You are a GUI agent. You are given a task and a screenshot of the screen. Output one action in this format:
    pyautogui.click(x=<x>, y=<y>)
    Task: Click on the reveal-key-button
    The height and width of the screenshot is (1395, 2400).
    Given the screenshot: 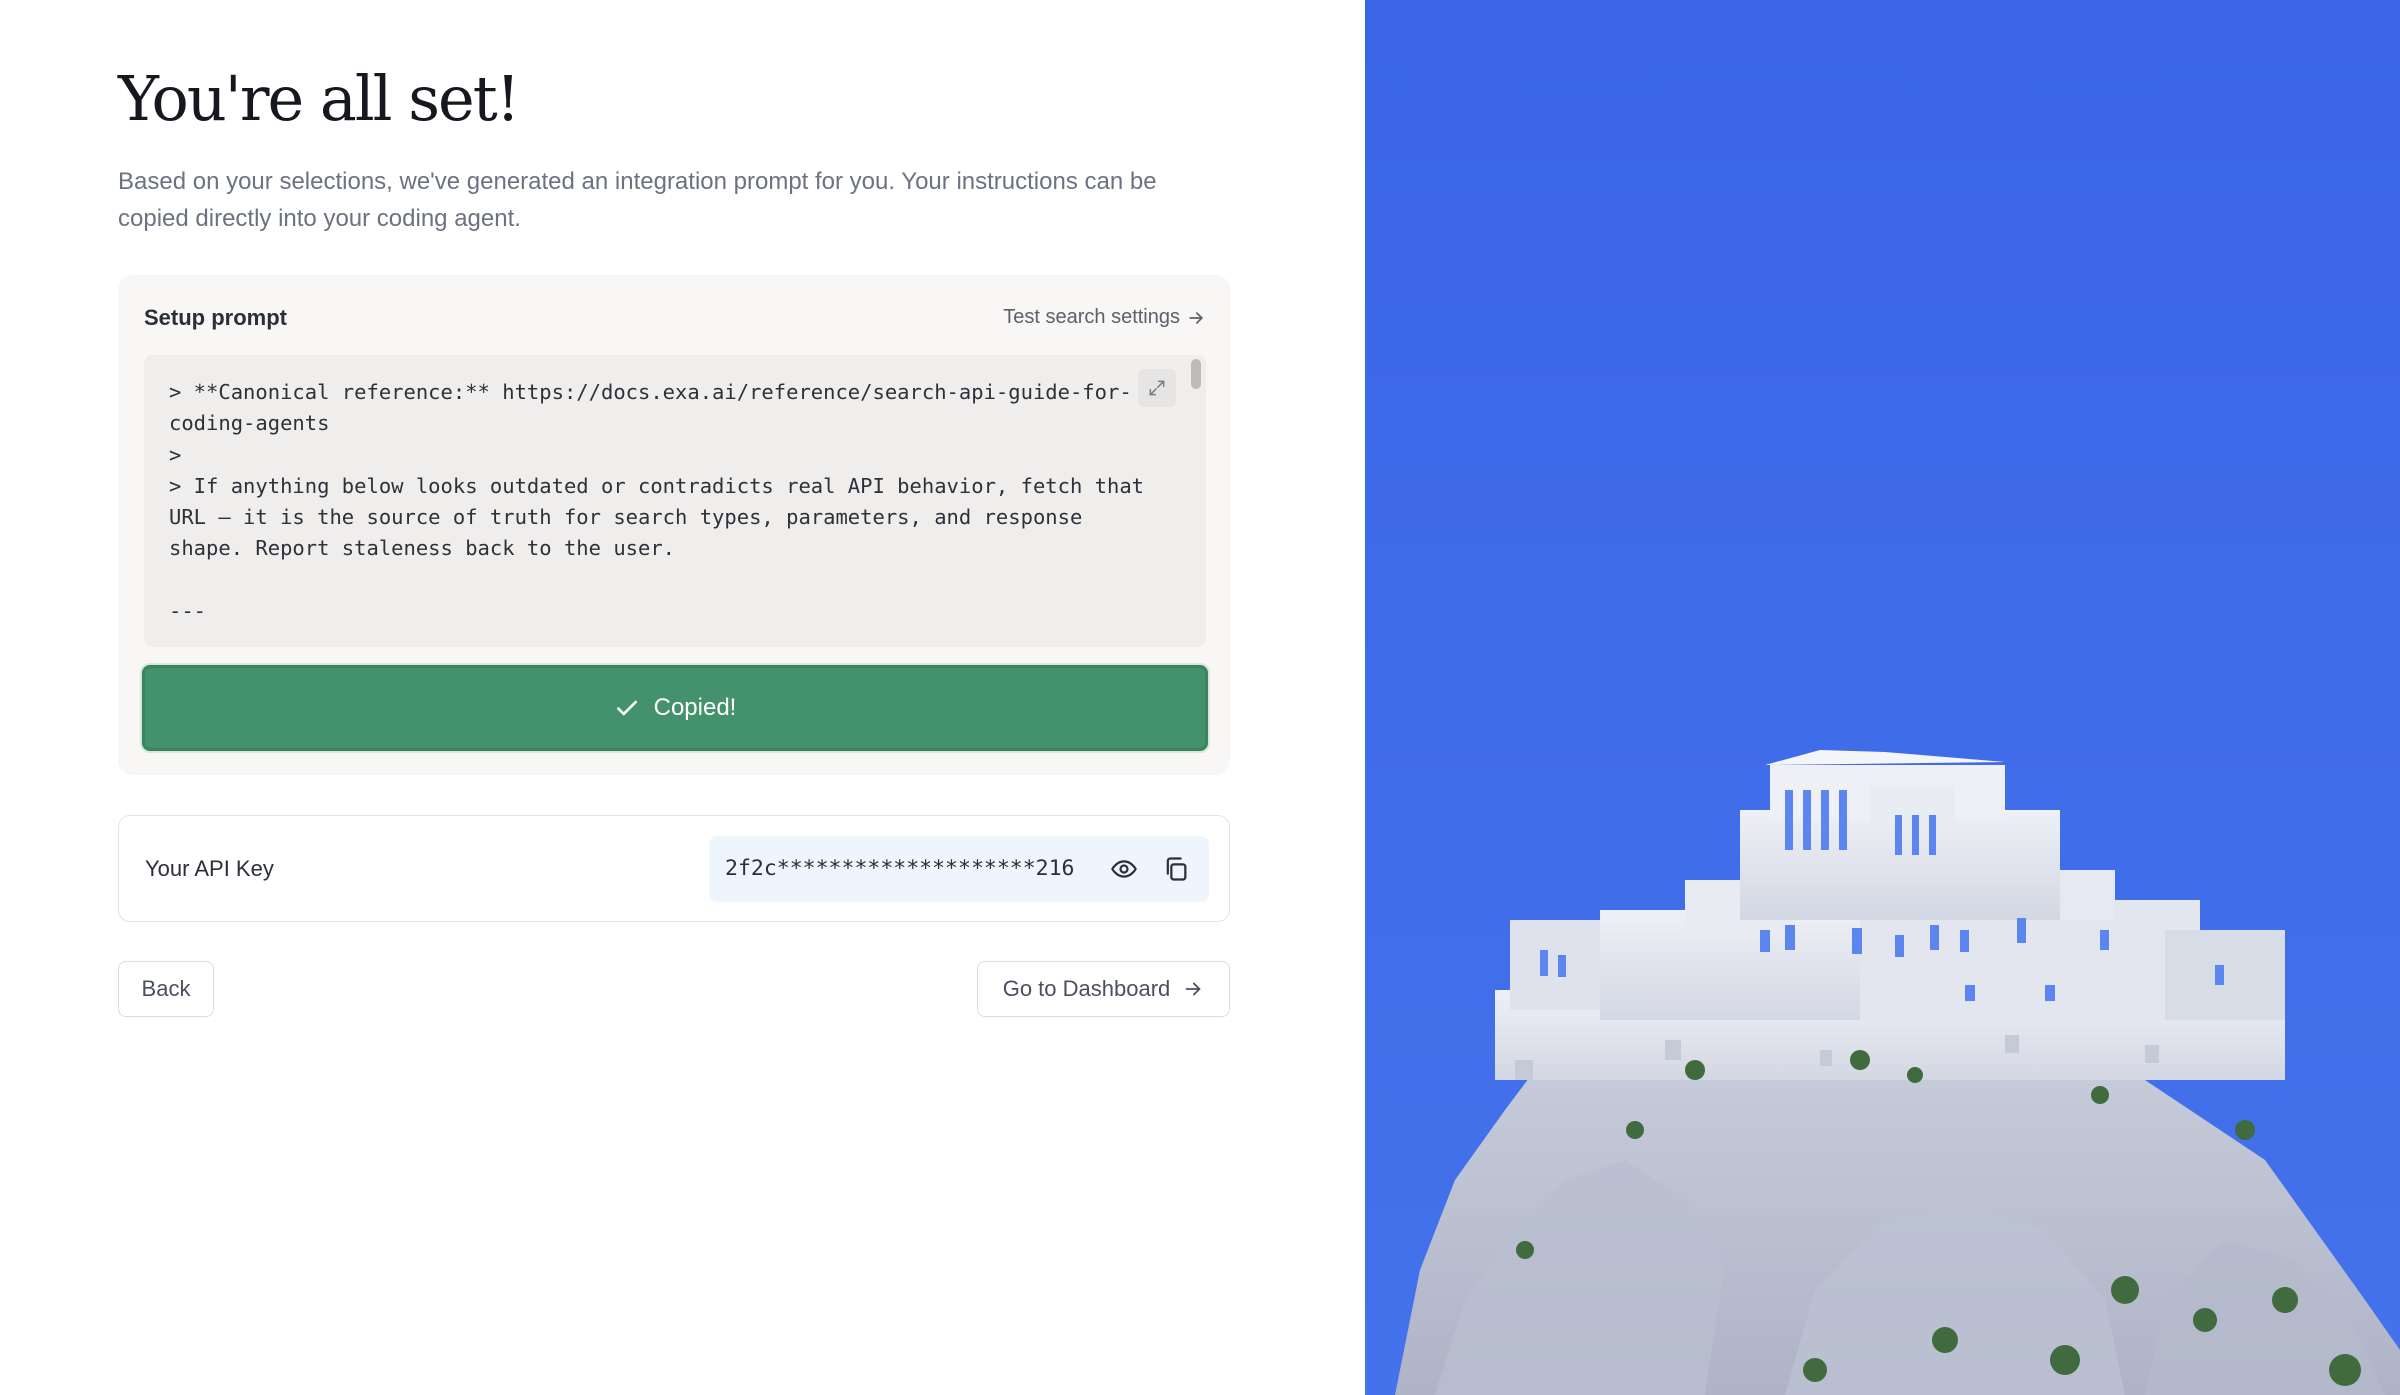 What is the action you would take?
    pyautogui.click(x=1124, y=869)
    